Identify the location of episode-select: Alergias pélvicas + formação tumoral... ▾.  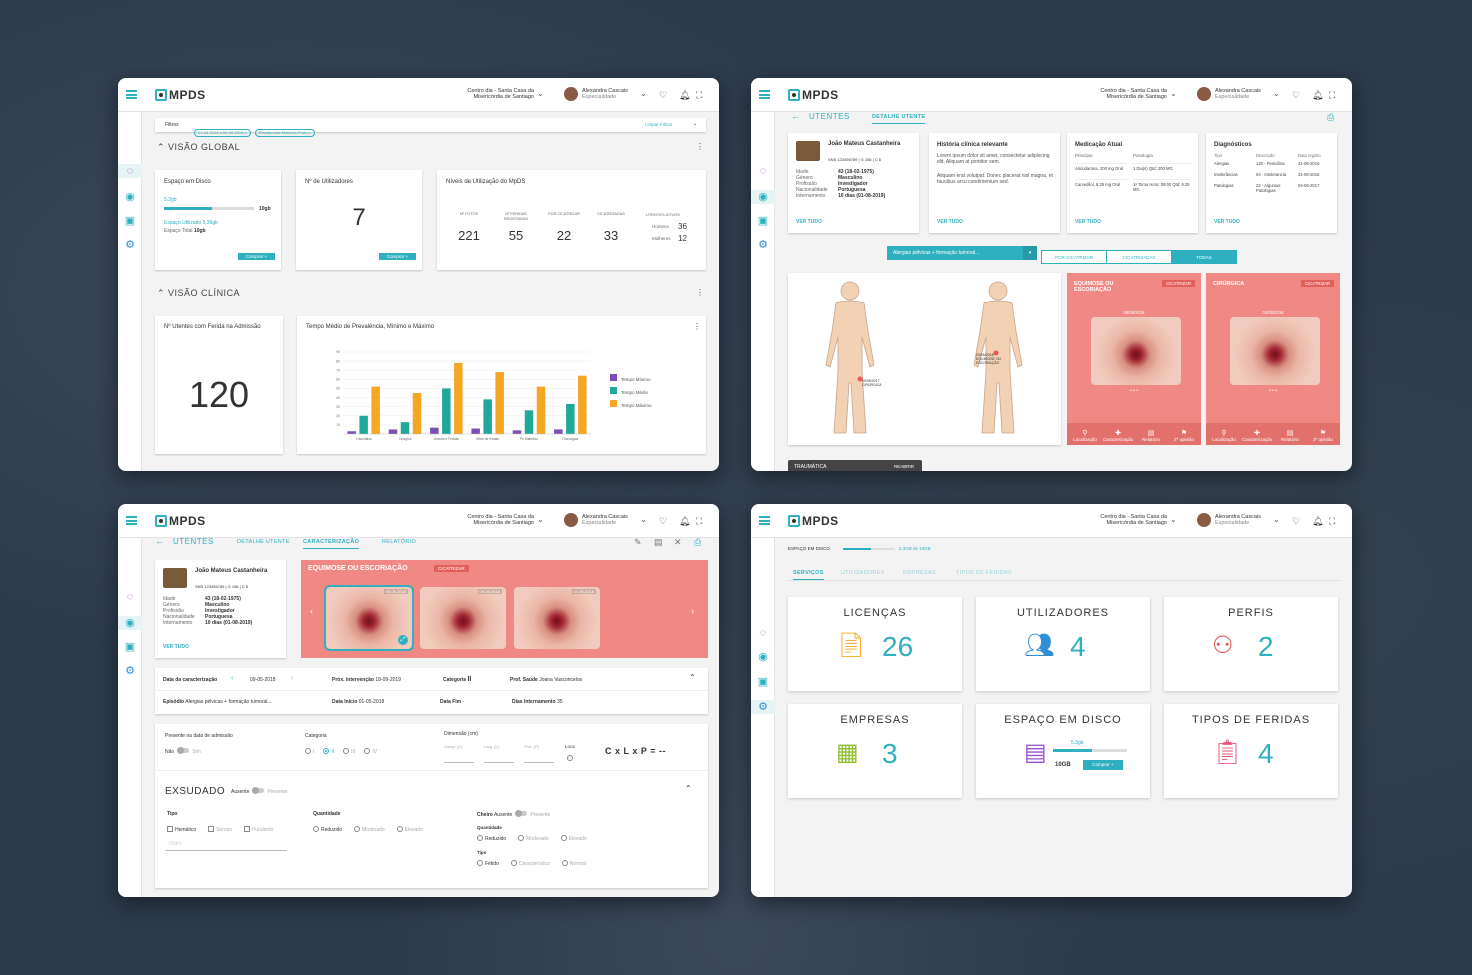
(962, 253).